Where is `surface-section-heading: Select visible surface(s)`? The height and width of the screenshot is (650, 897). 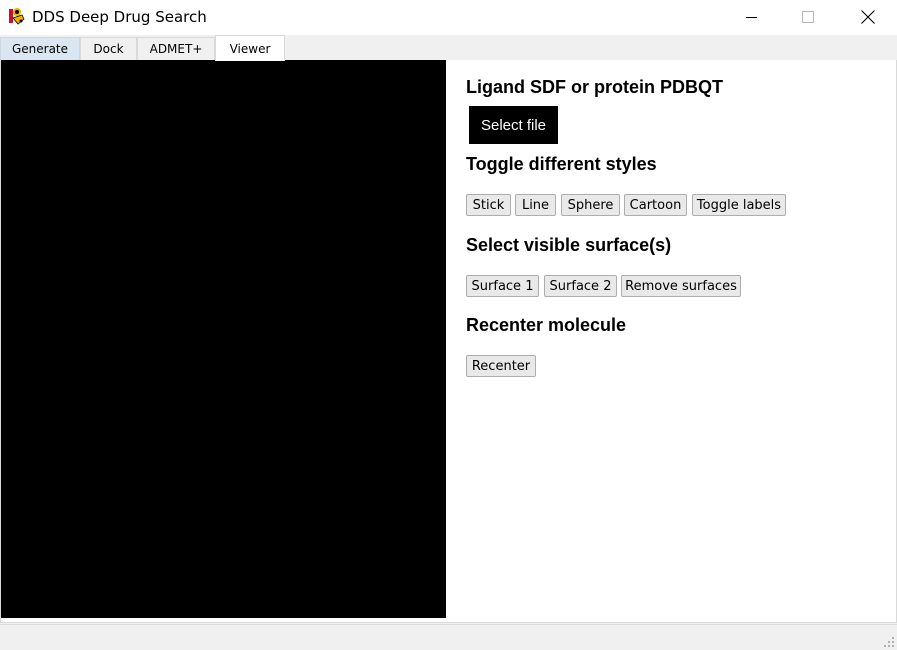 surface-section-heading: Select visible surface(s) is located at coordinates (569, 245).